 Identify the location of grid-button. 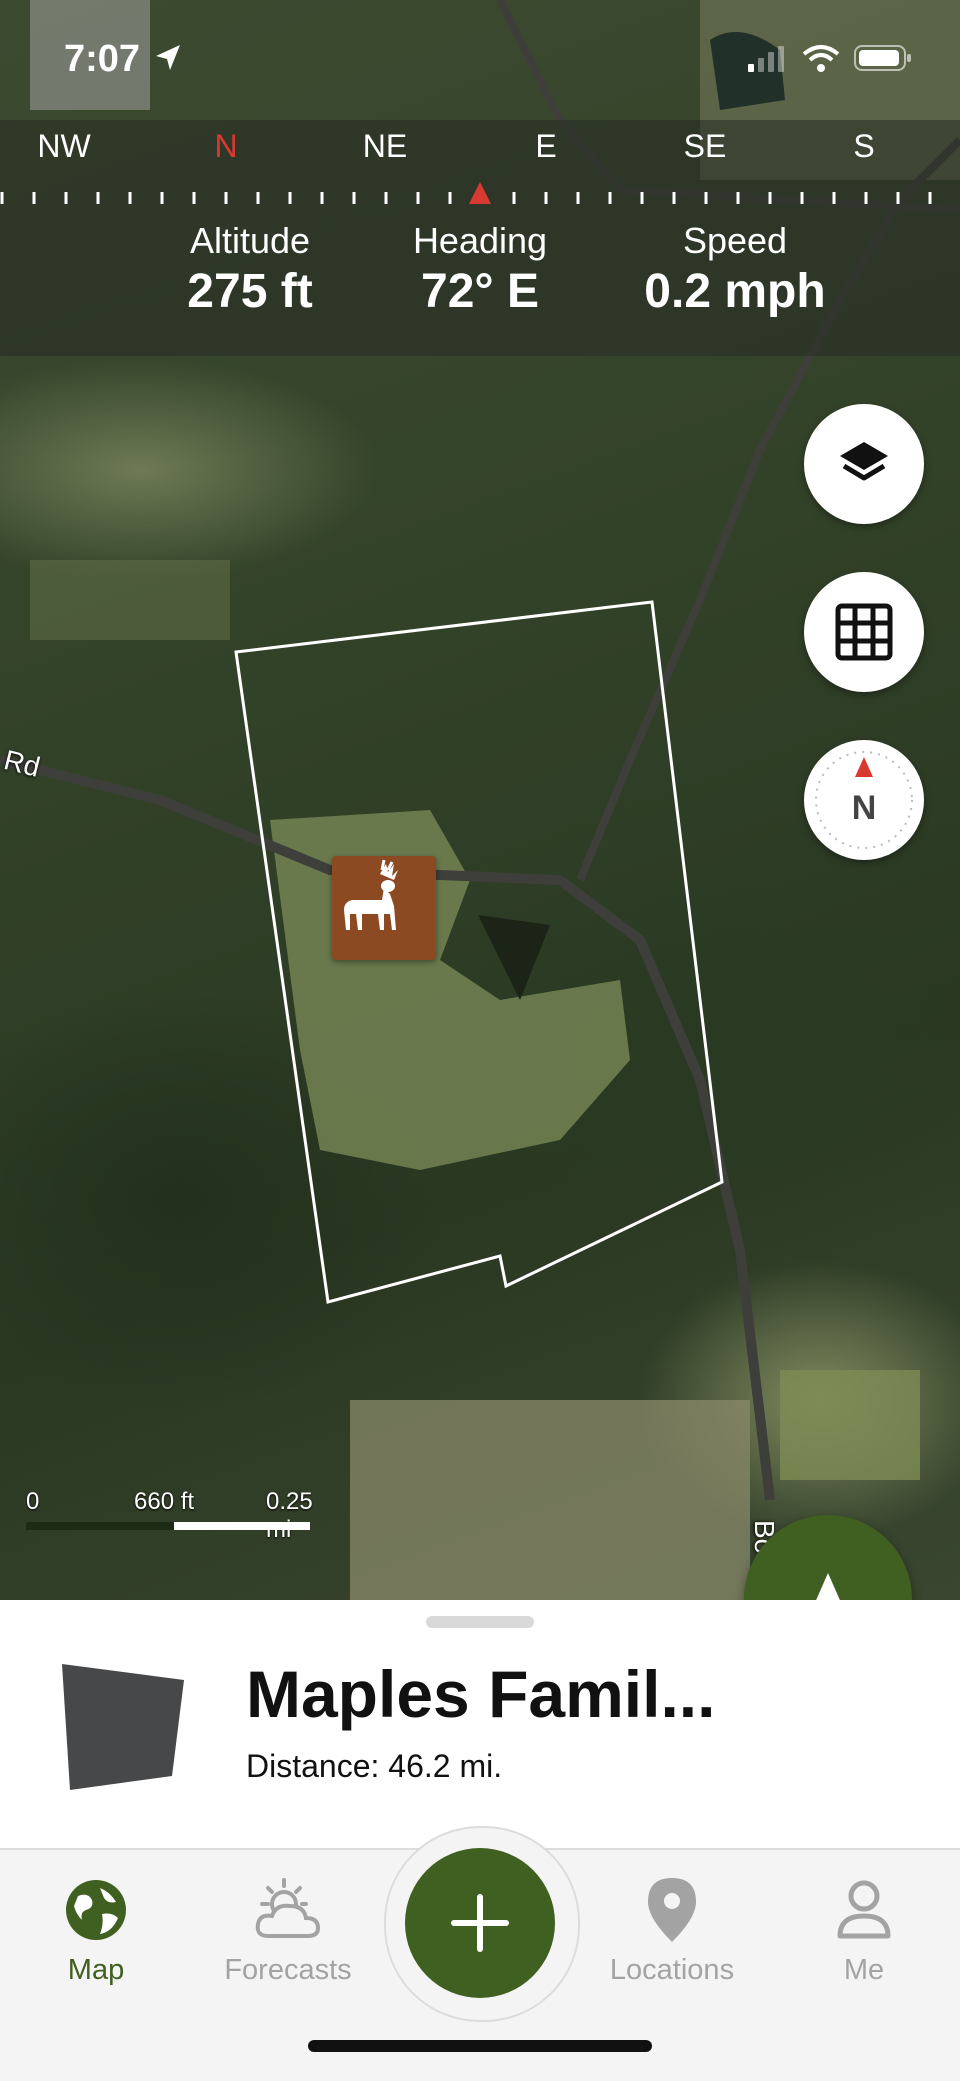
(864, 632).